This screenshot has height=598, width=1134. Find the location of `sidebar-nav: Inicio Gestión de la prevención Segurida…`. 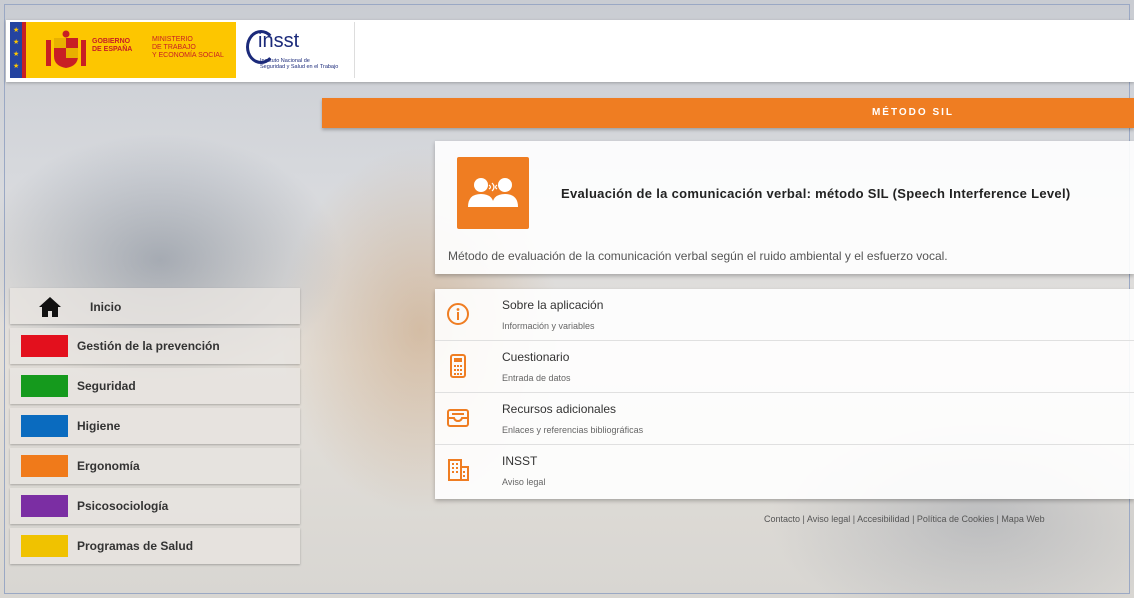

sidebar-nav: Inicio Gestión de la prevención Segurida… is located at coordinates (155, 428).